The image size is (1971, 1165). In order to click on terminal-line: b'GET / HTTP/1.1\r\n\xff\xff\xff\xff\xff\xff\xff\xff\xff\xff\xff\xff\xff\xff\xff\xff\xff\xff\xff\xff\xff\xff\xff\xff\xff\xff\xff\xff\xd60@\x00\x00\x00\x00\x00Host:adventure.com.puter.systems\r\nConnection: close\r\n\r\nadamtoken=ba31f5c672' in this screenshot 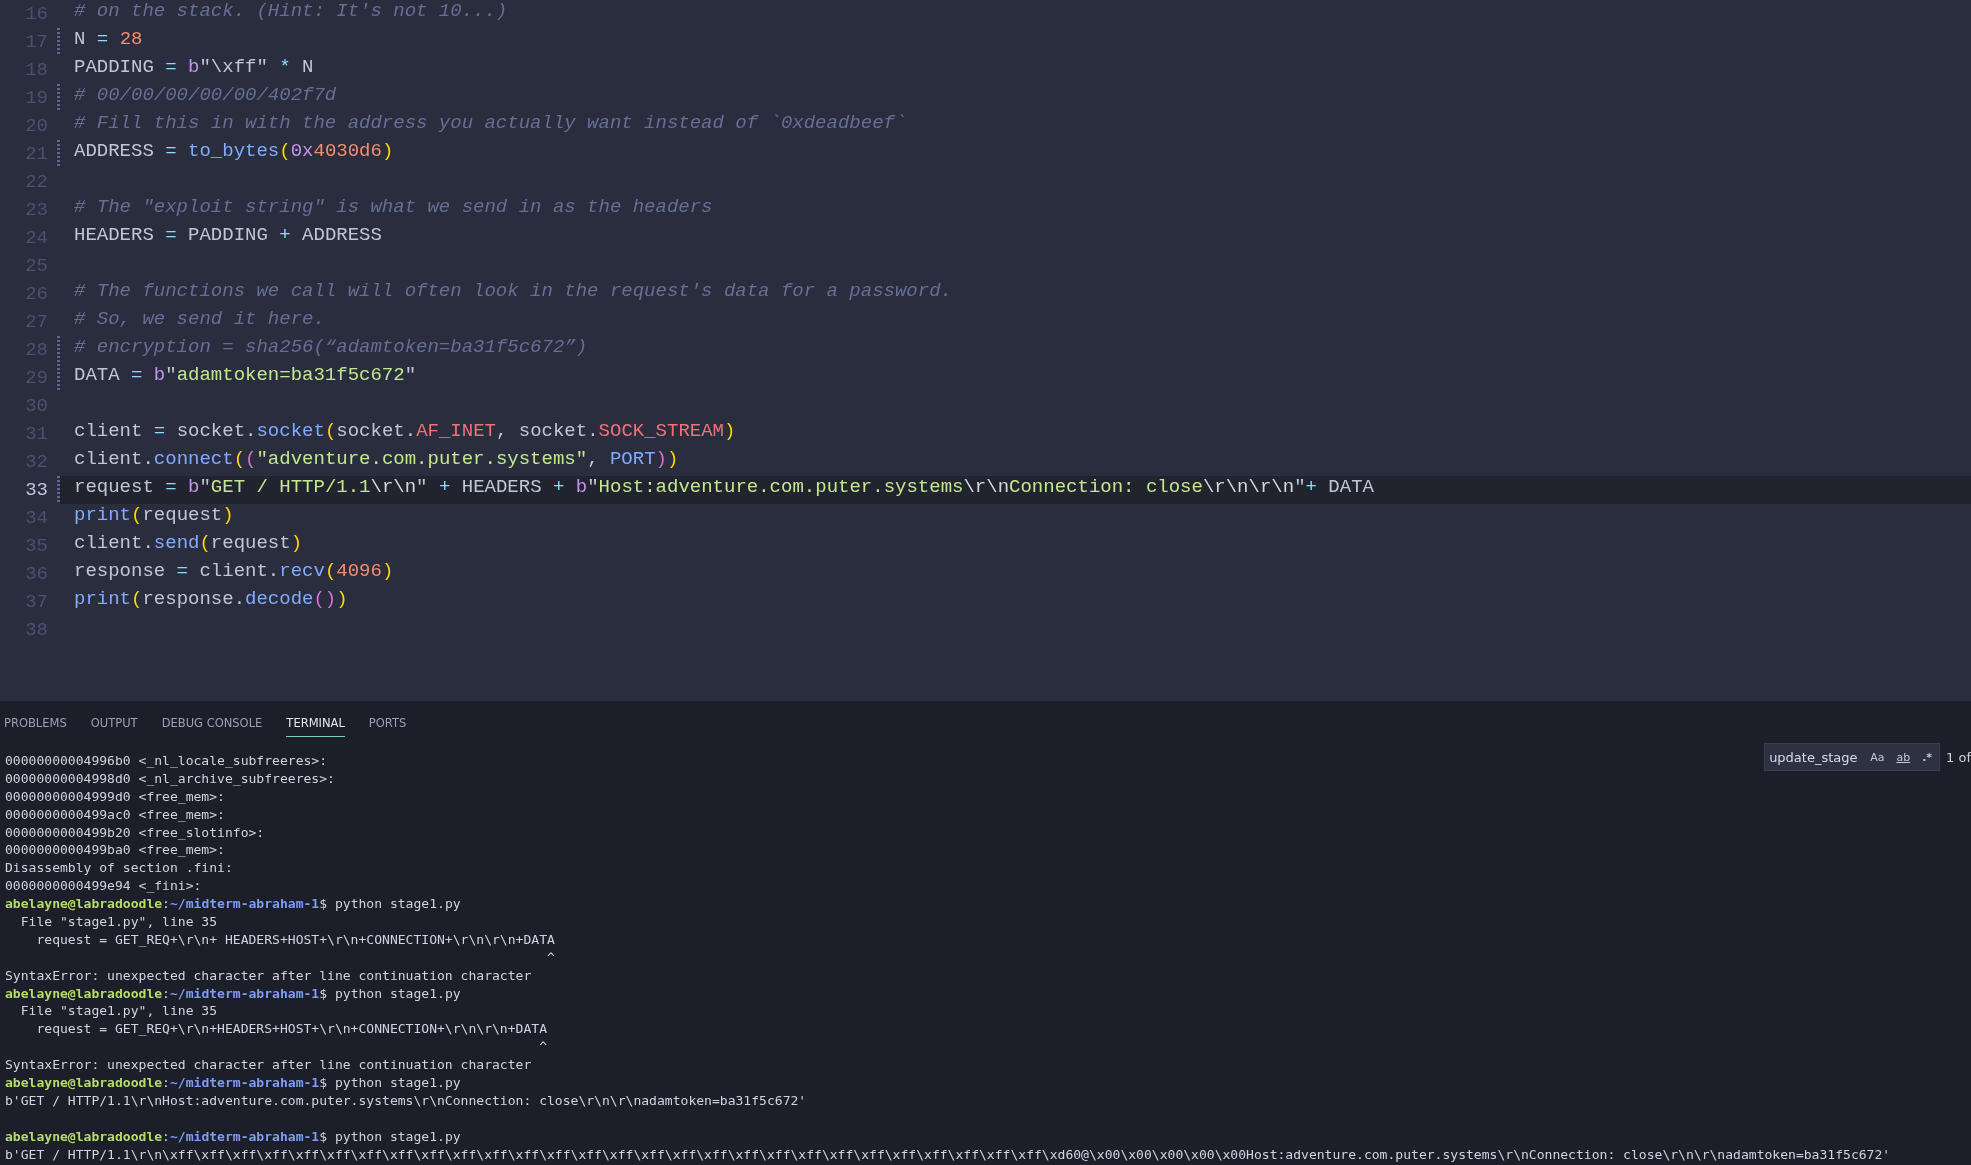, I will do `click(947, 1155)`.